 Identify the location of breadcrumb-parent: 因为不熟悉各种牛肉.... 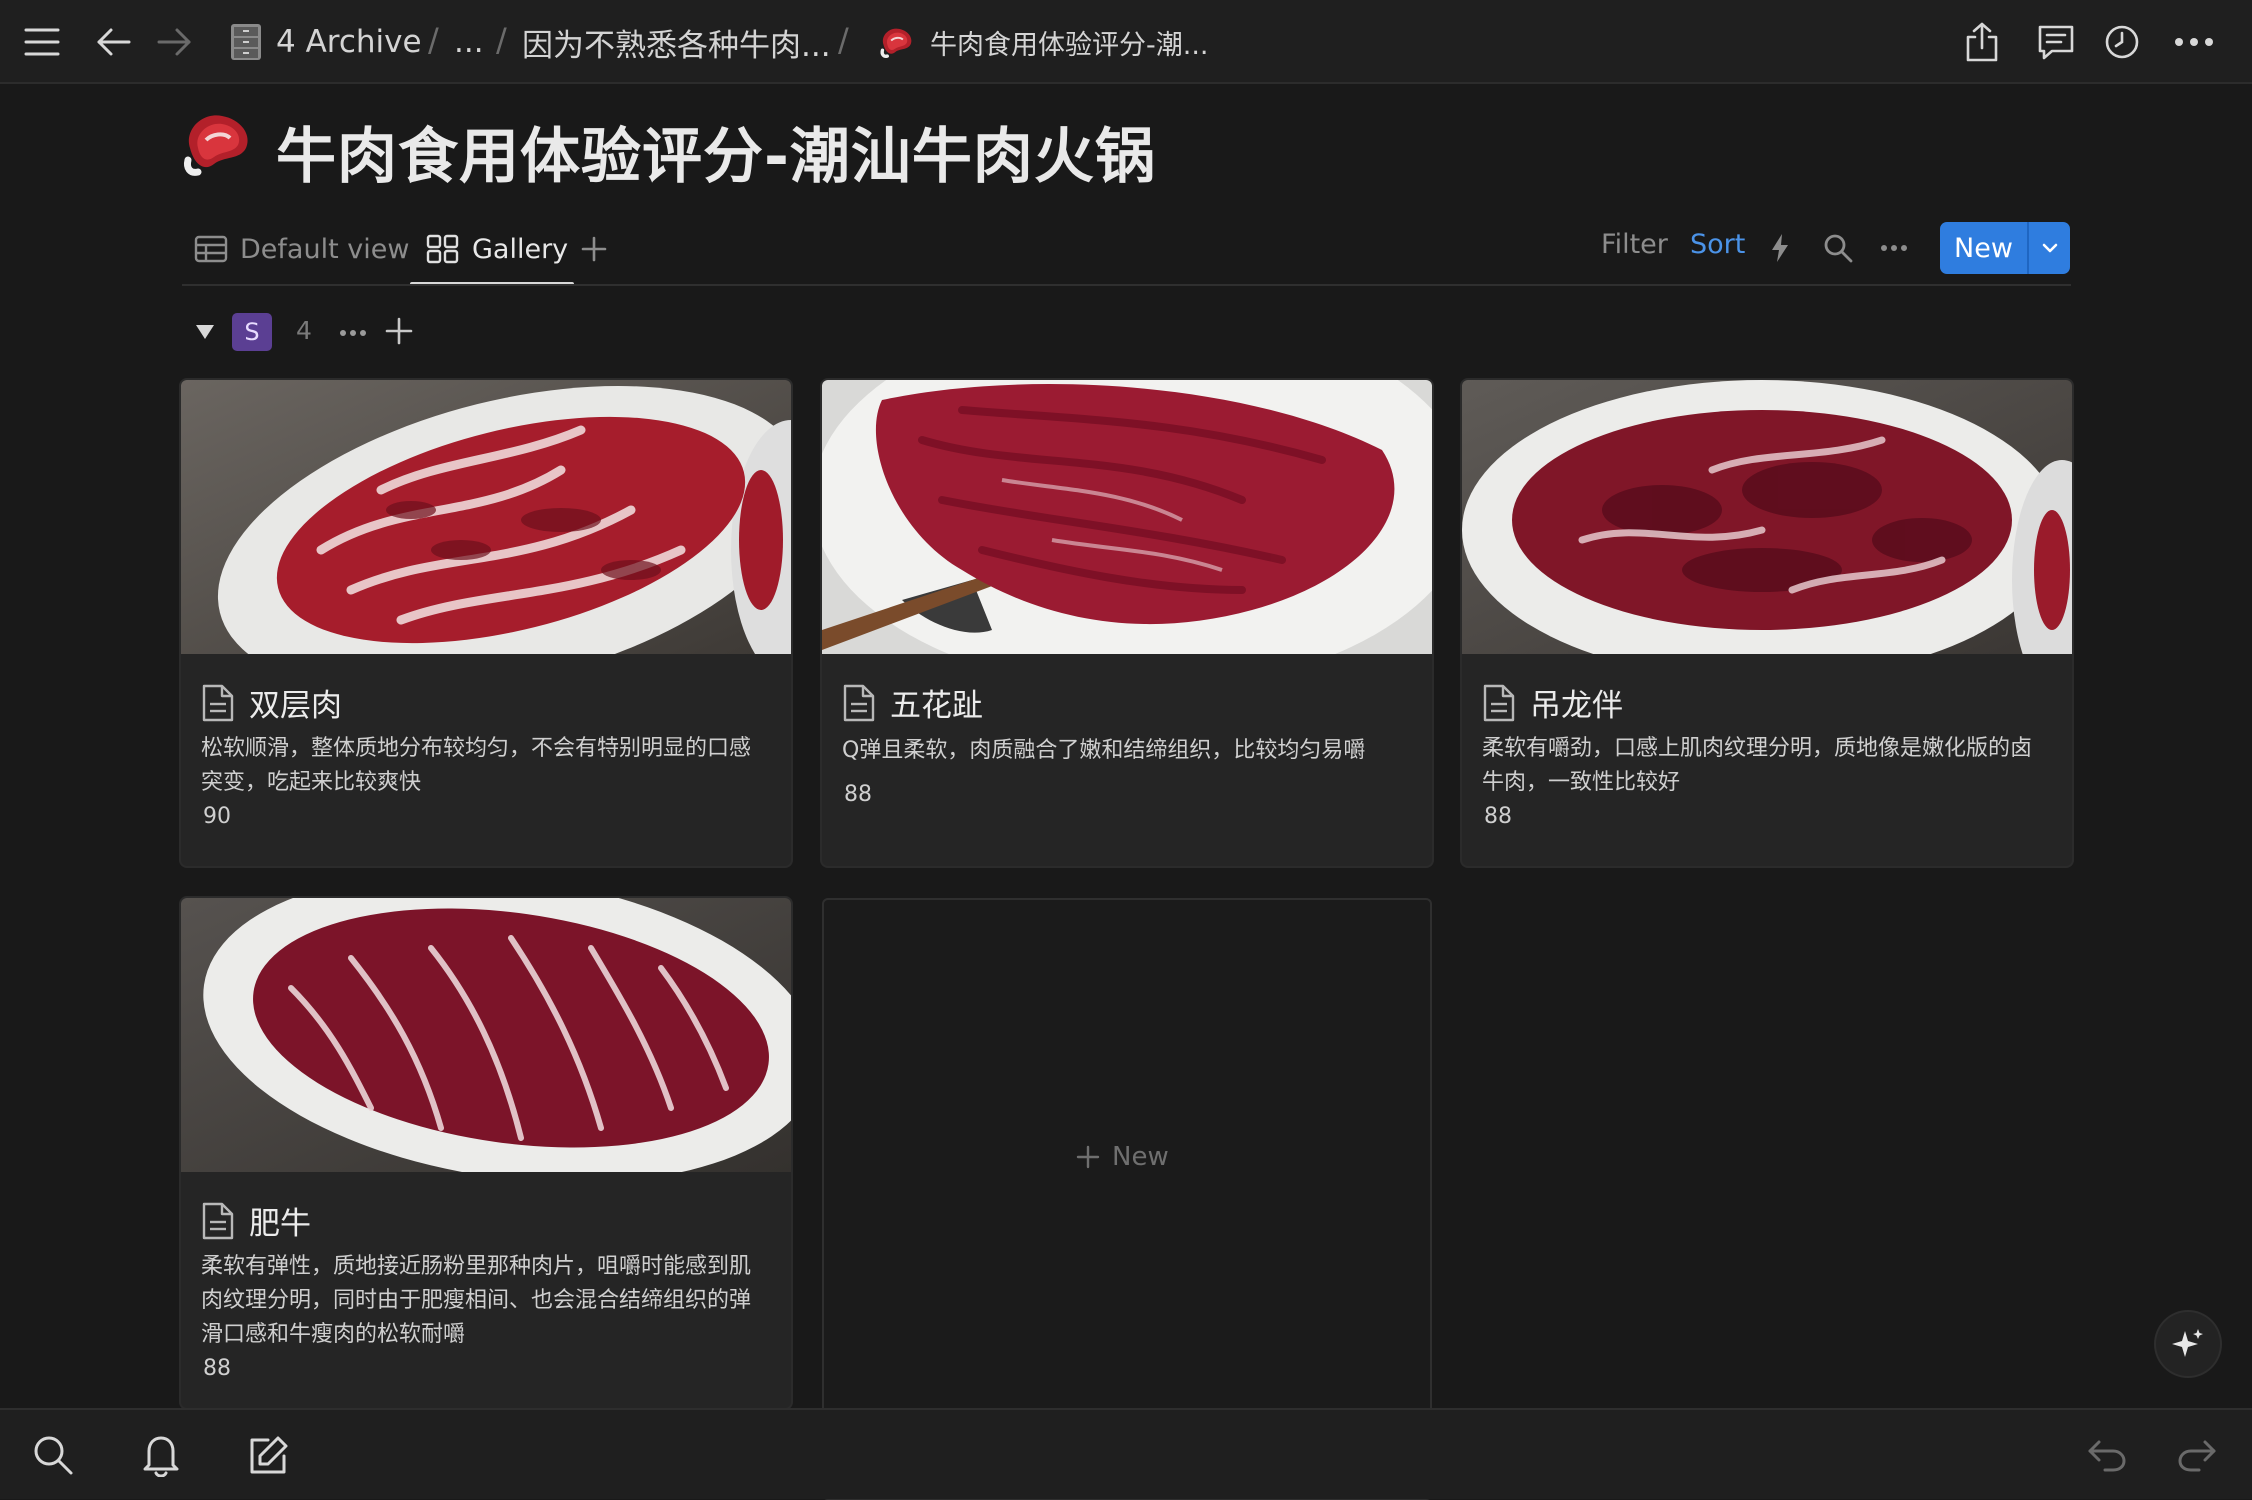
(676, 42).